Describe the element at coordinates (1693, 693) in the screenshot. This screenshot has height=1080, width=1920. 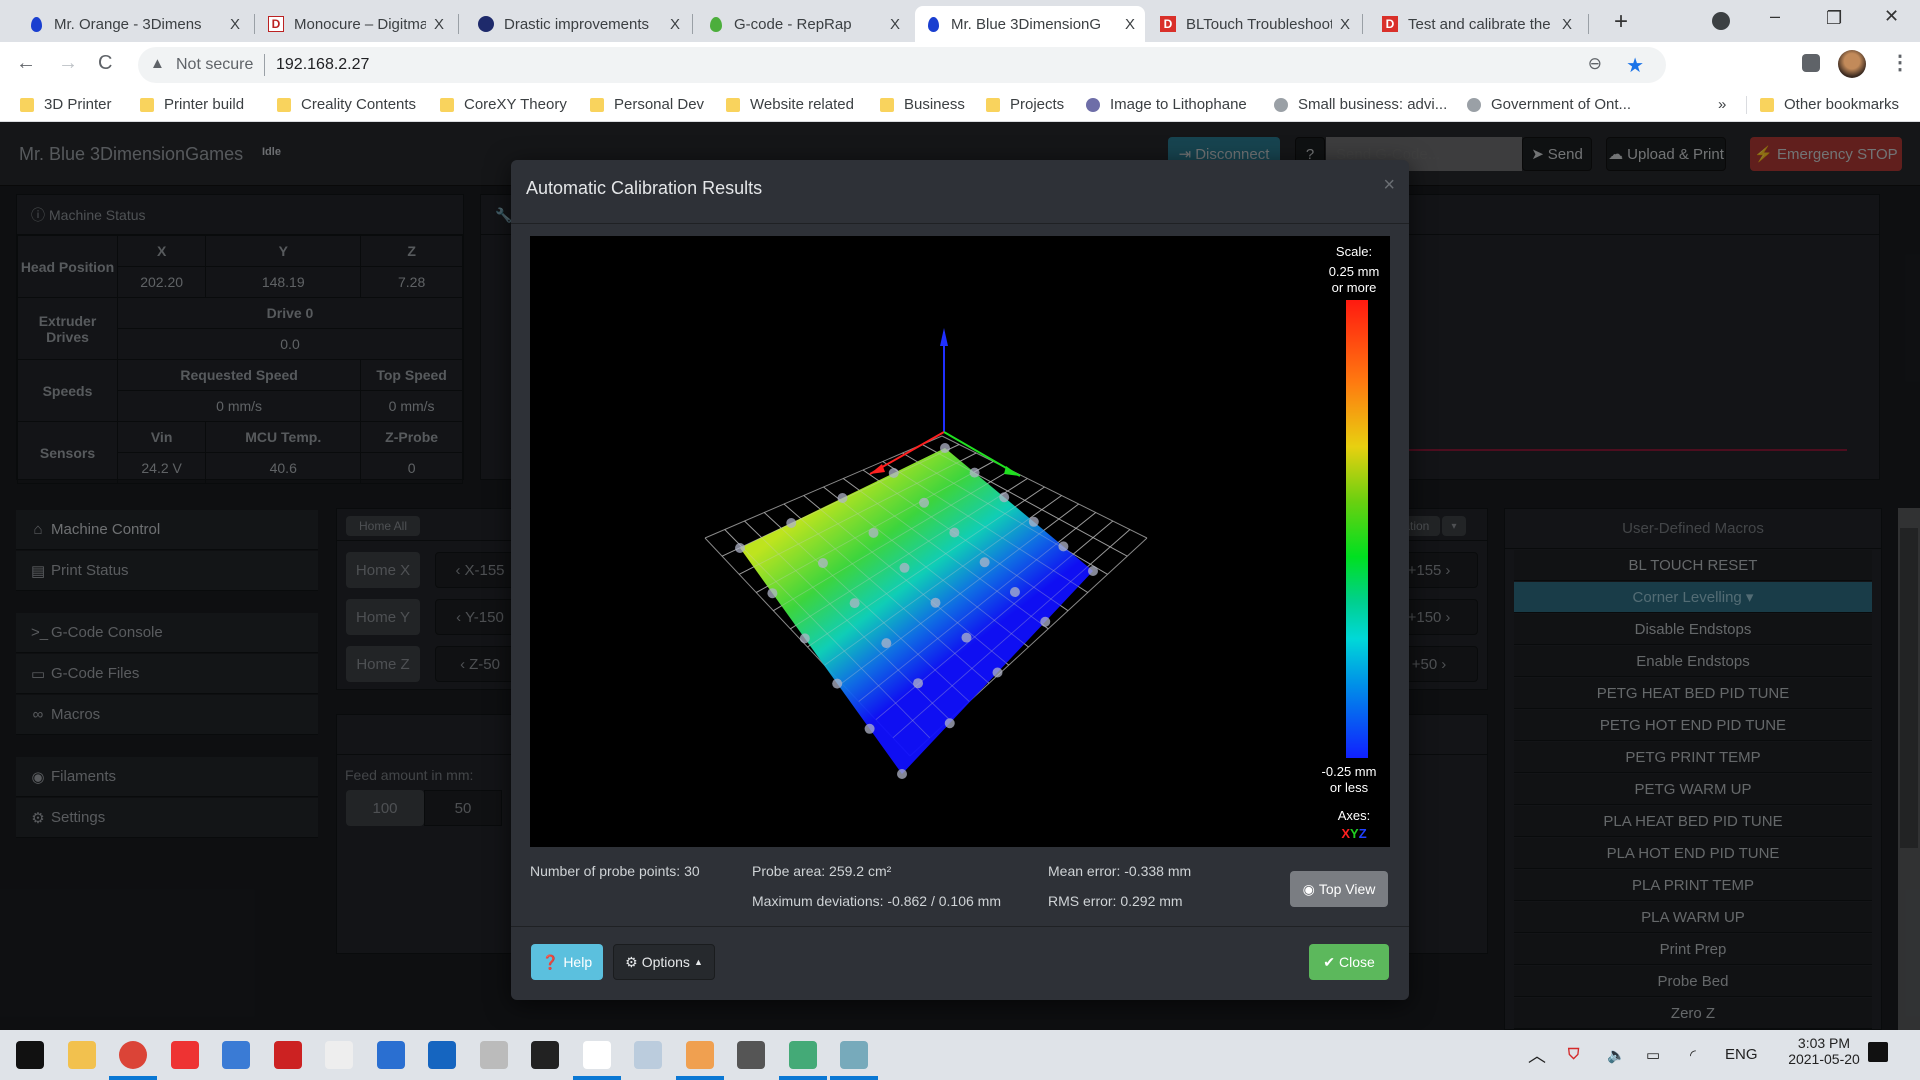
I see `macro-button: PETG HEAT BED PID TUNE` at that location.